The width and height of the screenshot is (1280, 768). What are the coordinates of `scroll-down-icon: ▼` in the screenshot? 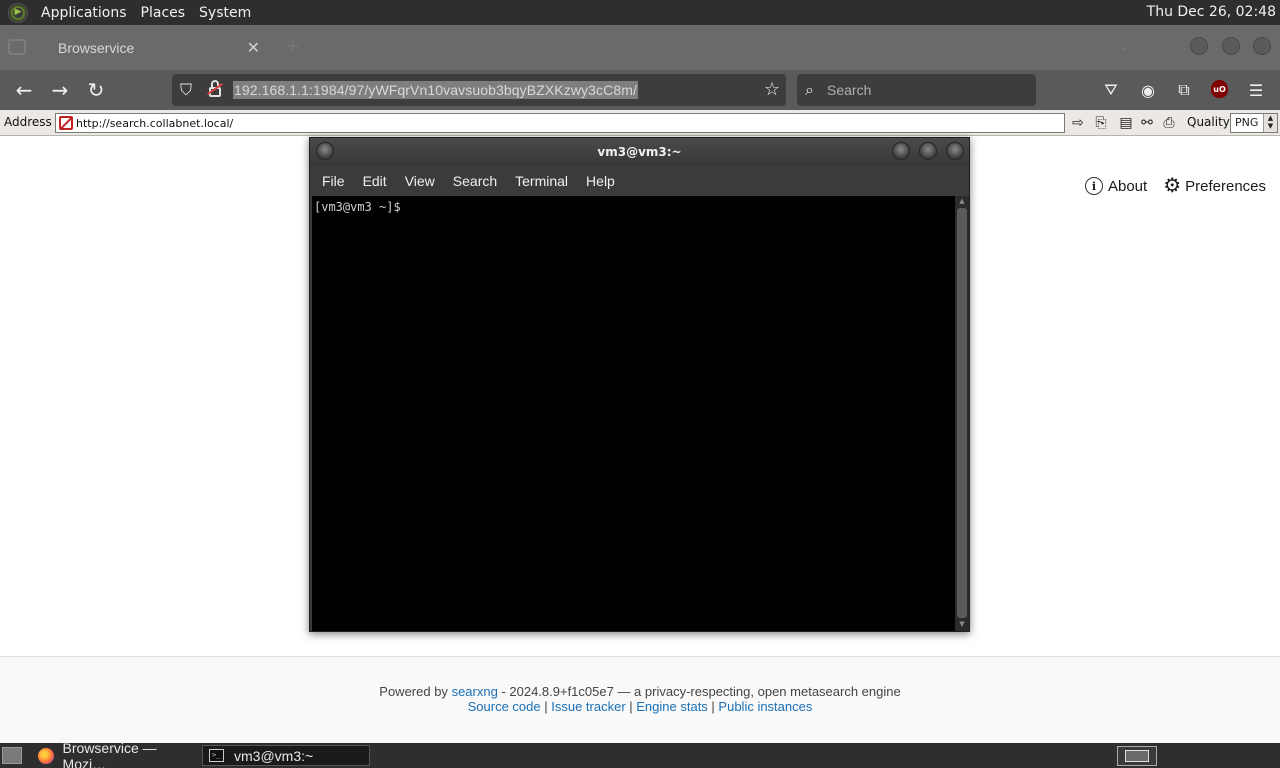 It's located at (962, 625).